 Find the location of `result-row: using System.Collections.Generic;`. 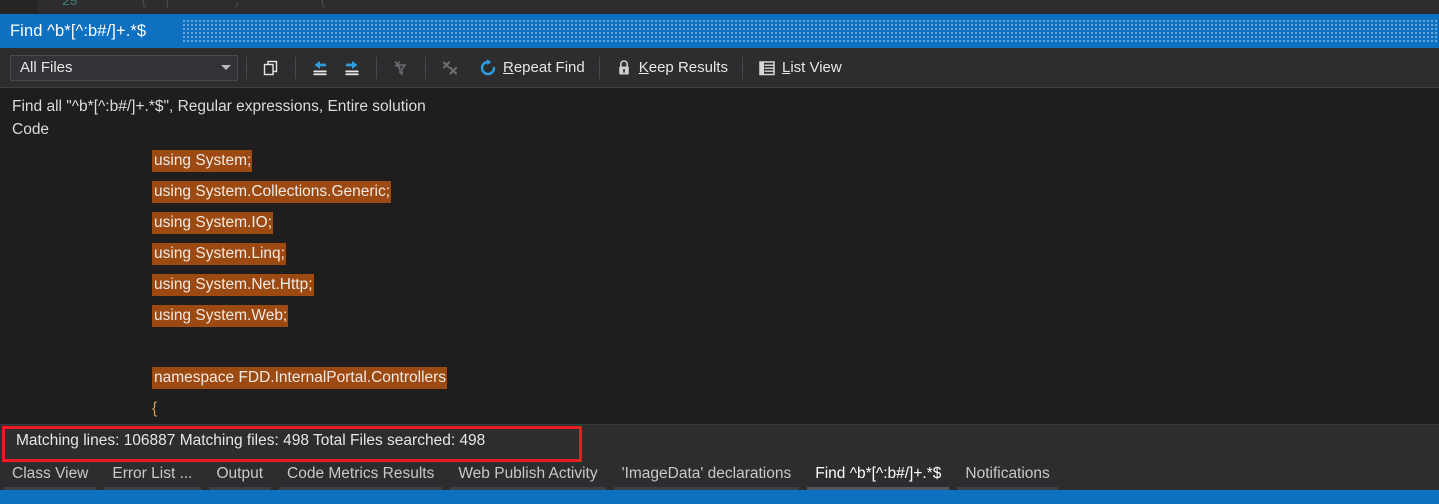

result-row: using System.Collections.Generic; is located at coordinates (719, 191).